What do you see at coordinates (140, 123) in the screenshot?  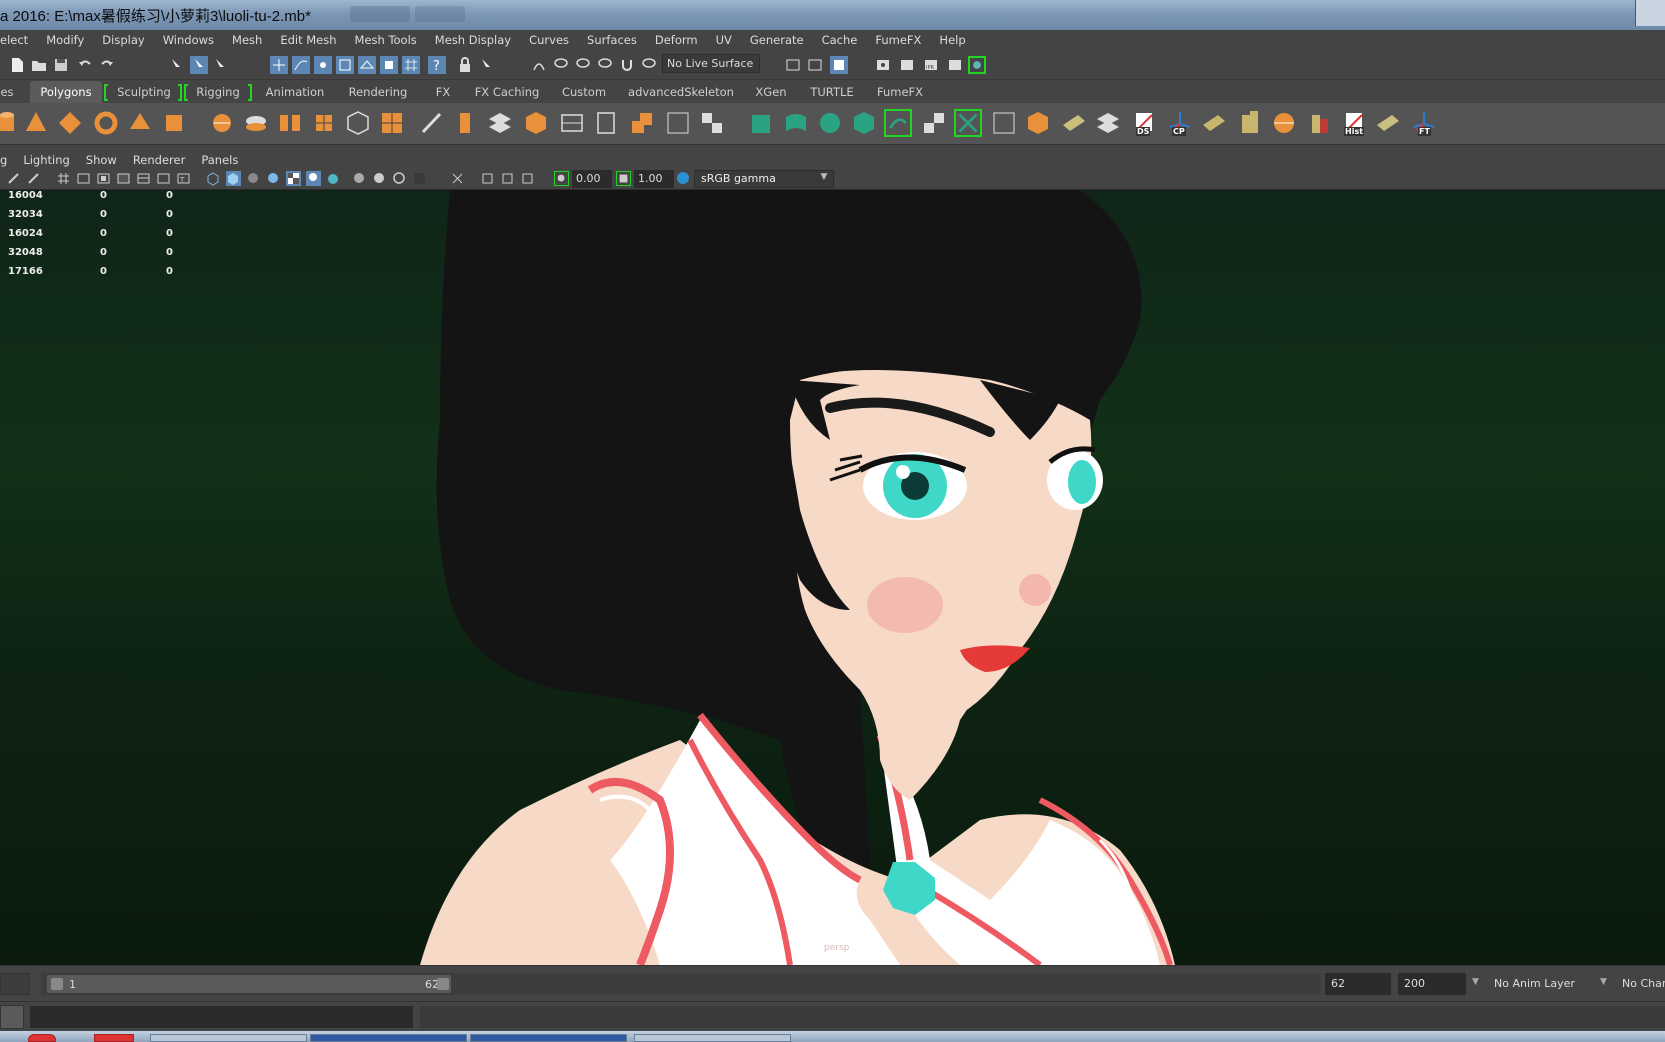 I see `poly-pyramid-icon` at bounding box center [140, 123].